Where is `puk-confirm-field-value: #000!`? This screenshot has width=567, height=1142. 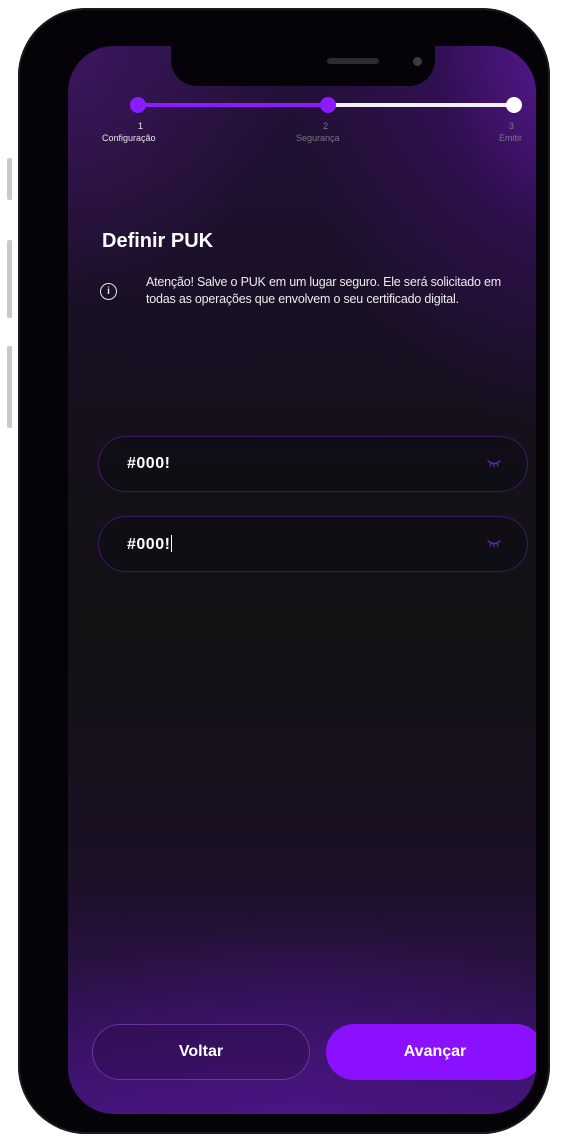 puk-confirm-field-value: #000! is located at coordinates (150, 544).